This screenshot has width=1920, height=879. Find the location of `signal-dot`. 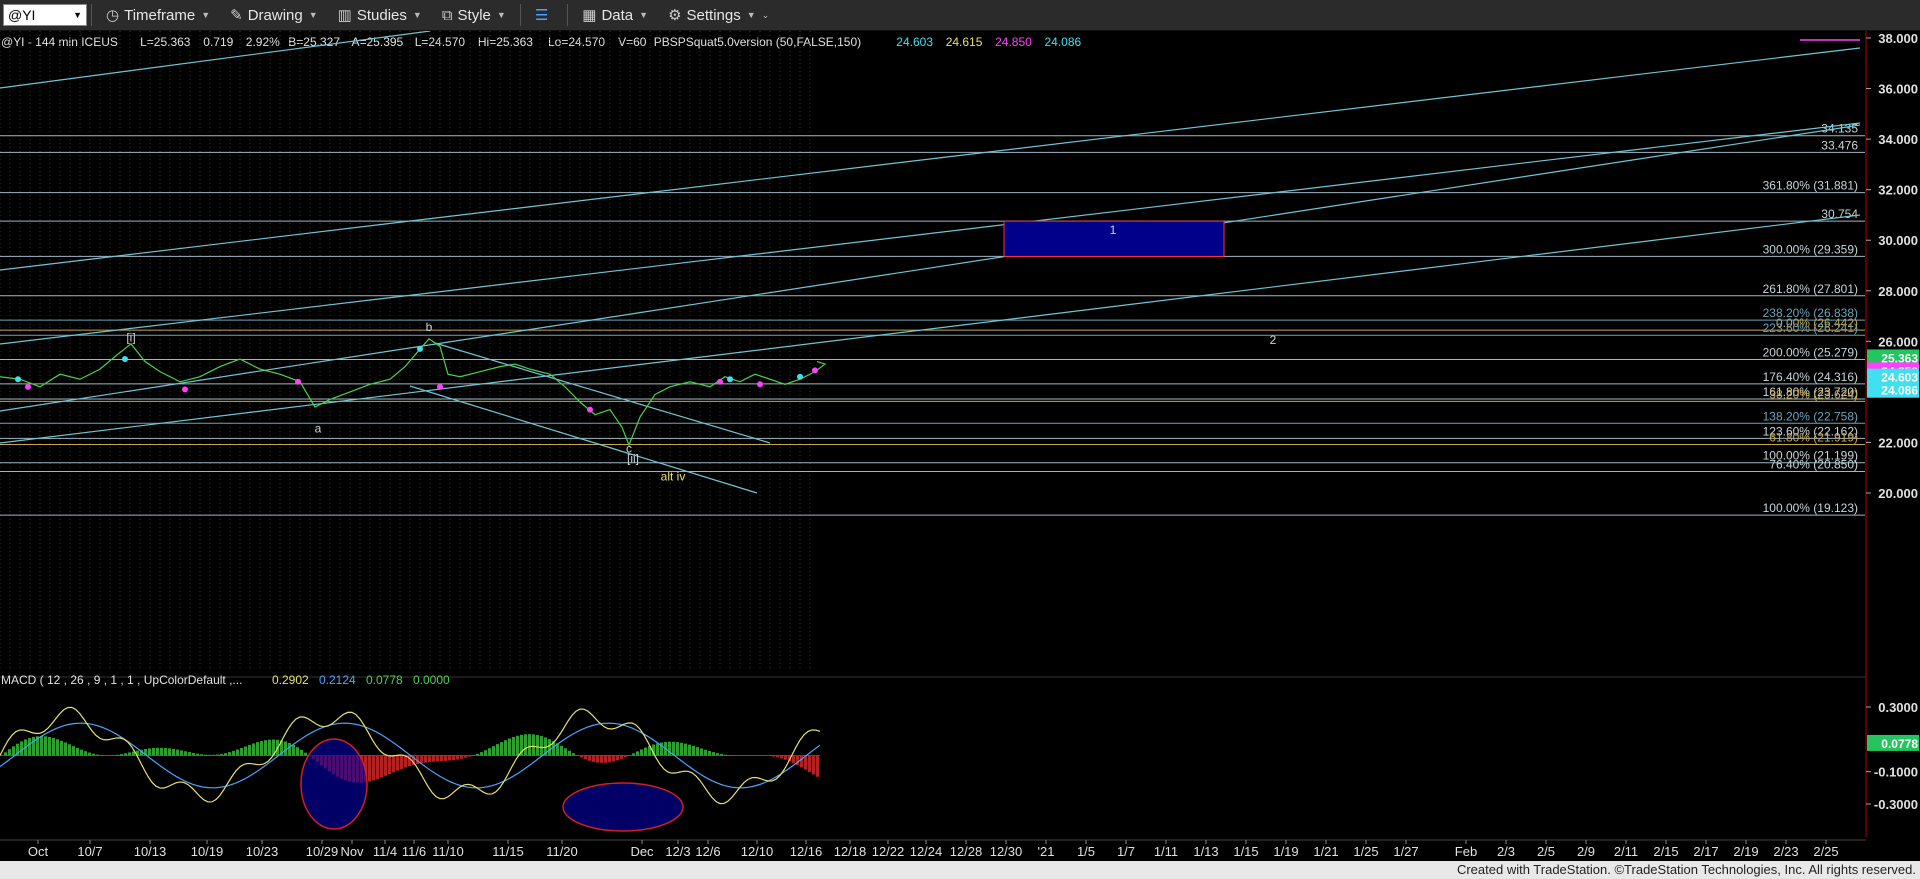

signal-dot is located at coordinates (440, 386).